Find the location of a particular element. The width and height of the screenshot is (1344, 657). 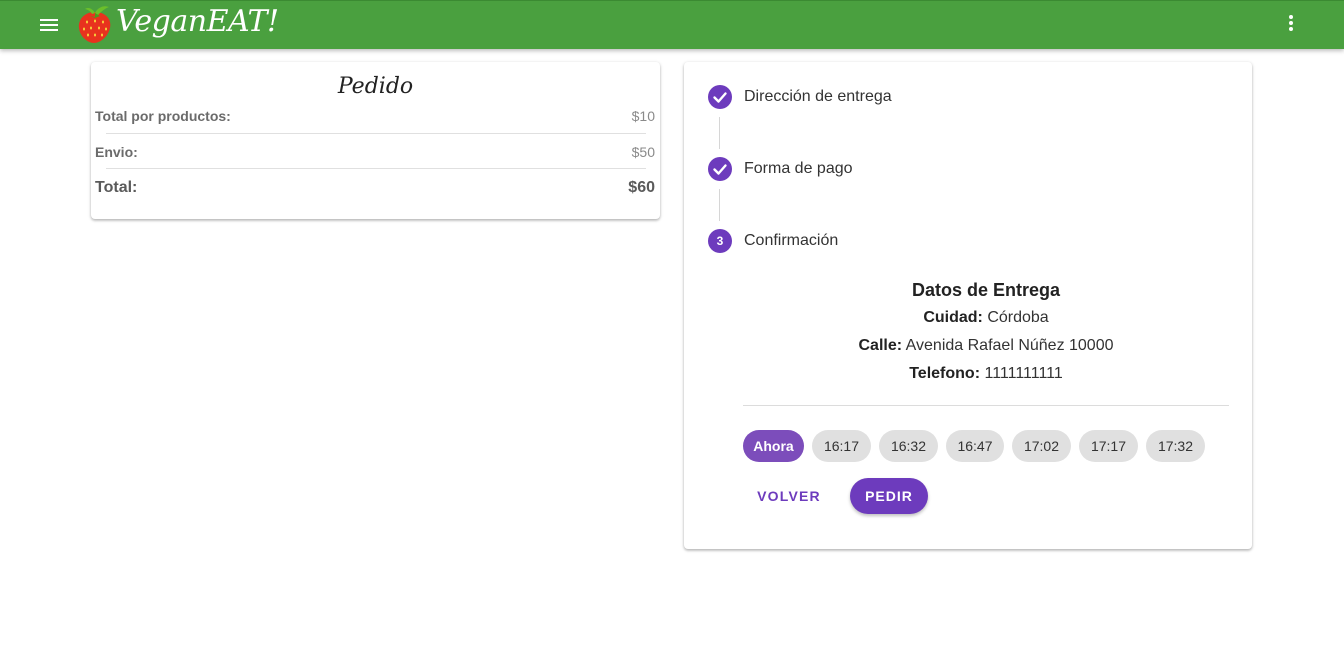

total-value: $60 is located at coordinates (641, 187).